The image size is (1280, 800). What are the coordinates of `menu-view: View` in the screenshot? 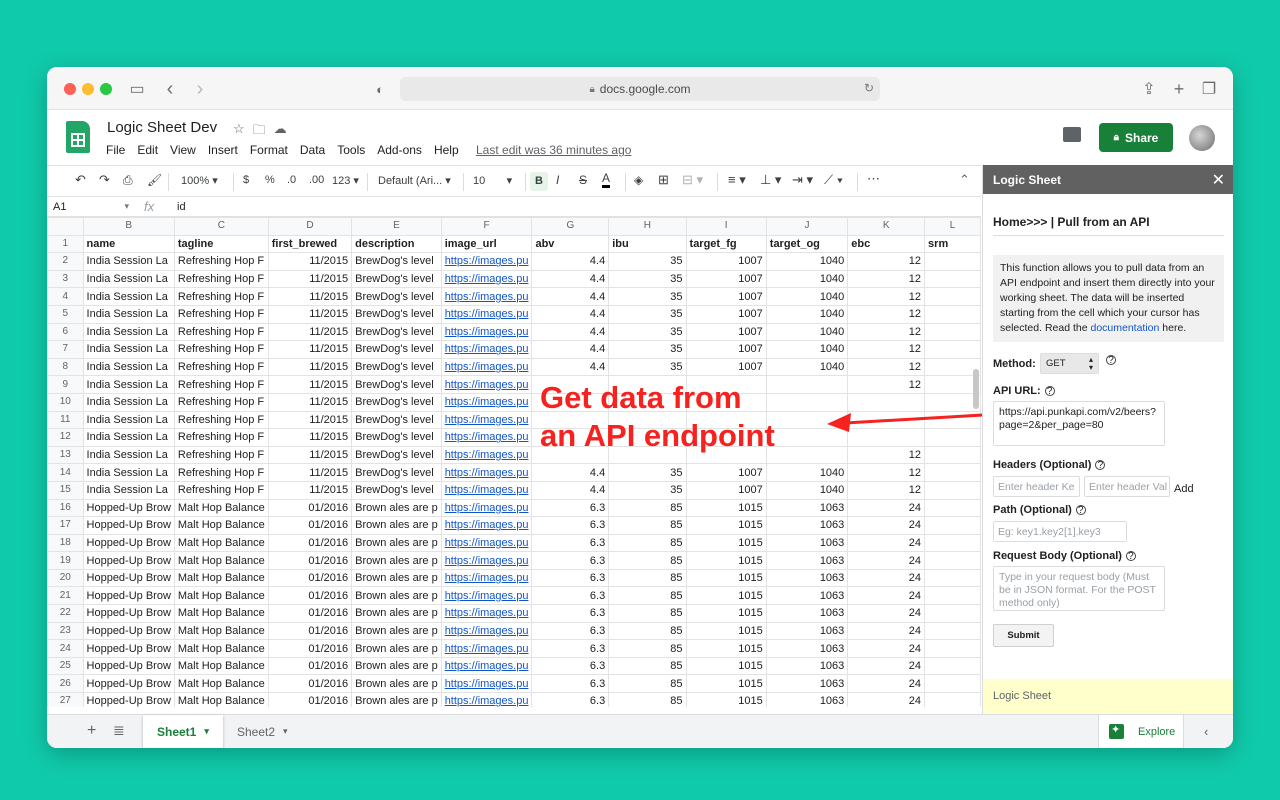 It's located at (183, 150).